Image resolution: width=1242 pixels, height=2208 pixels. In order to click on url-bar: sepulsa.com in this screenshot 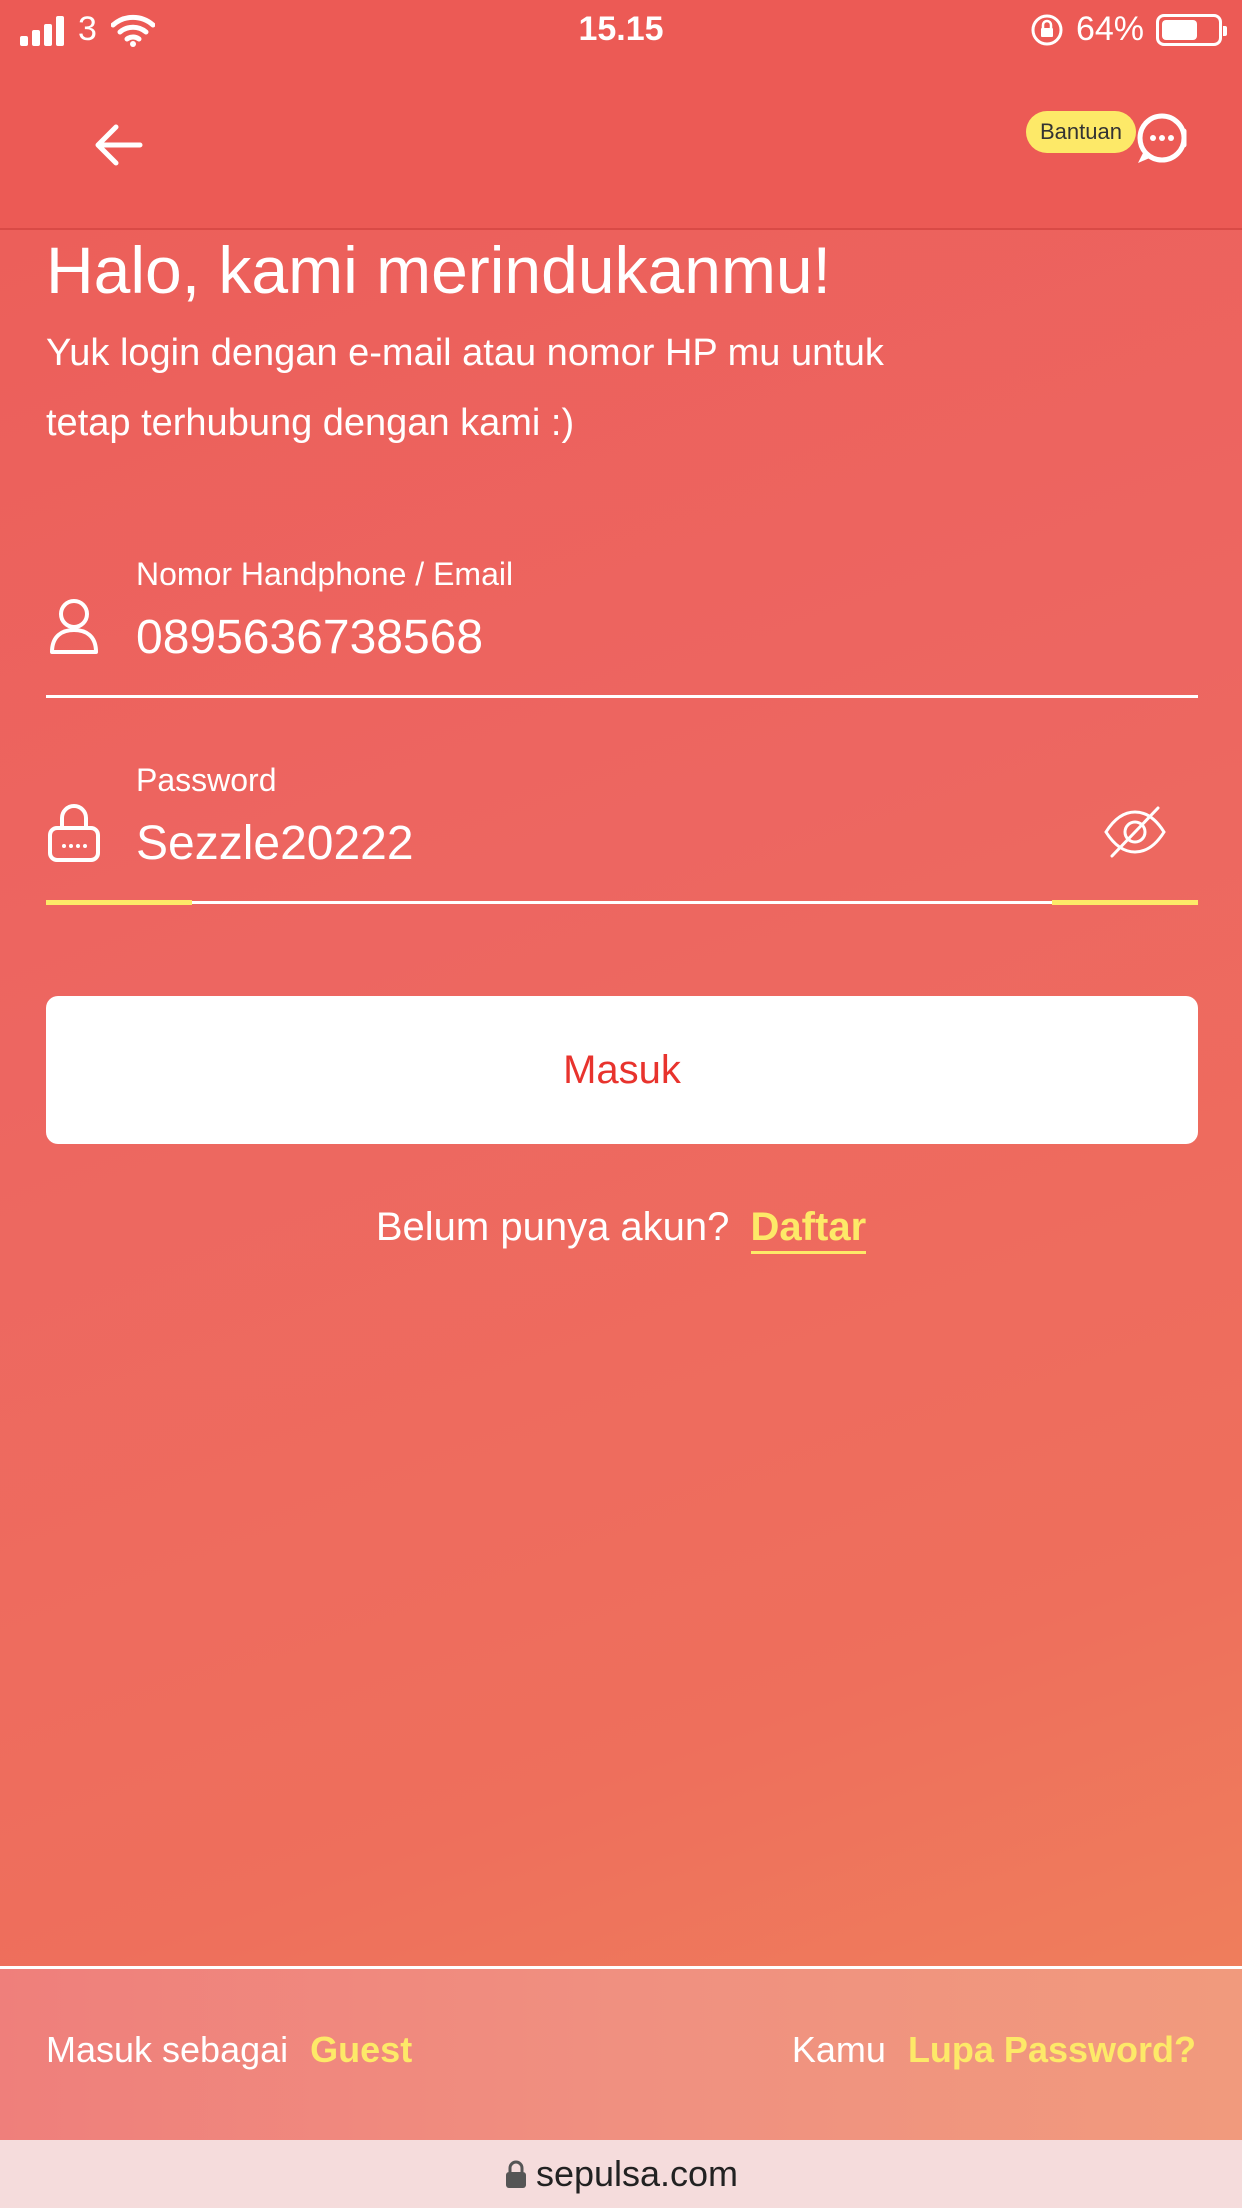, I will do `click(621, 2174)`.